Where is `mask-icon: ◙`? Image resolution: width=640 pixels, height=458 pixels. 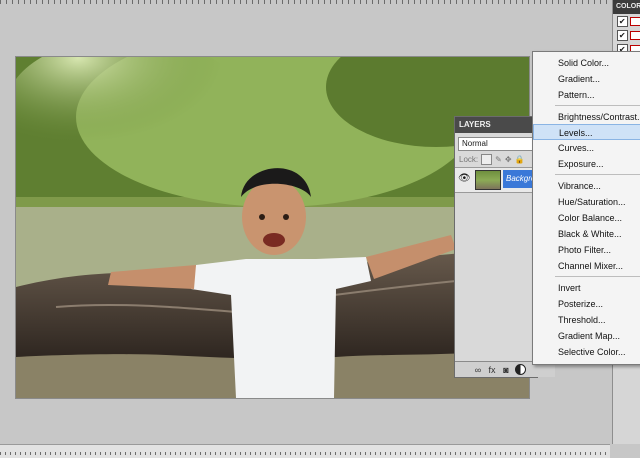
mask-icon: ◙ is located at coordinates (506, 370).